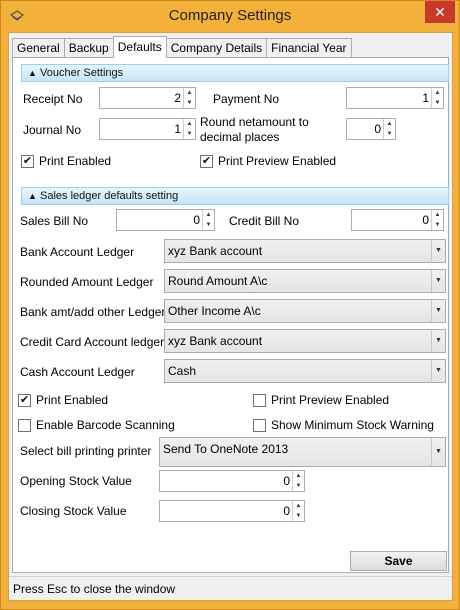 This screenshot has width=460, height=610. I want to click on voucher-print-preview-checkbox: ✔ Print Preview Enabled, so click(268, 161).